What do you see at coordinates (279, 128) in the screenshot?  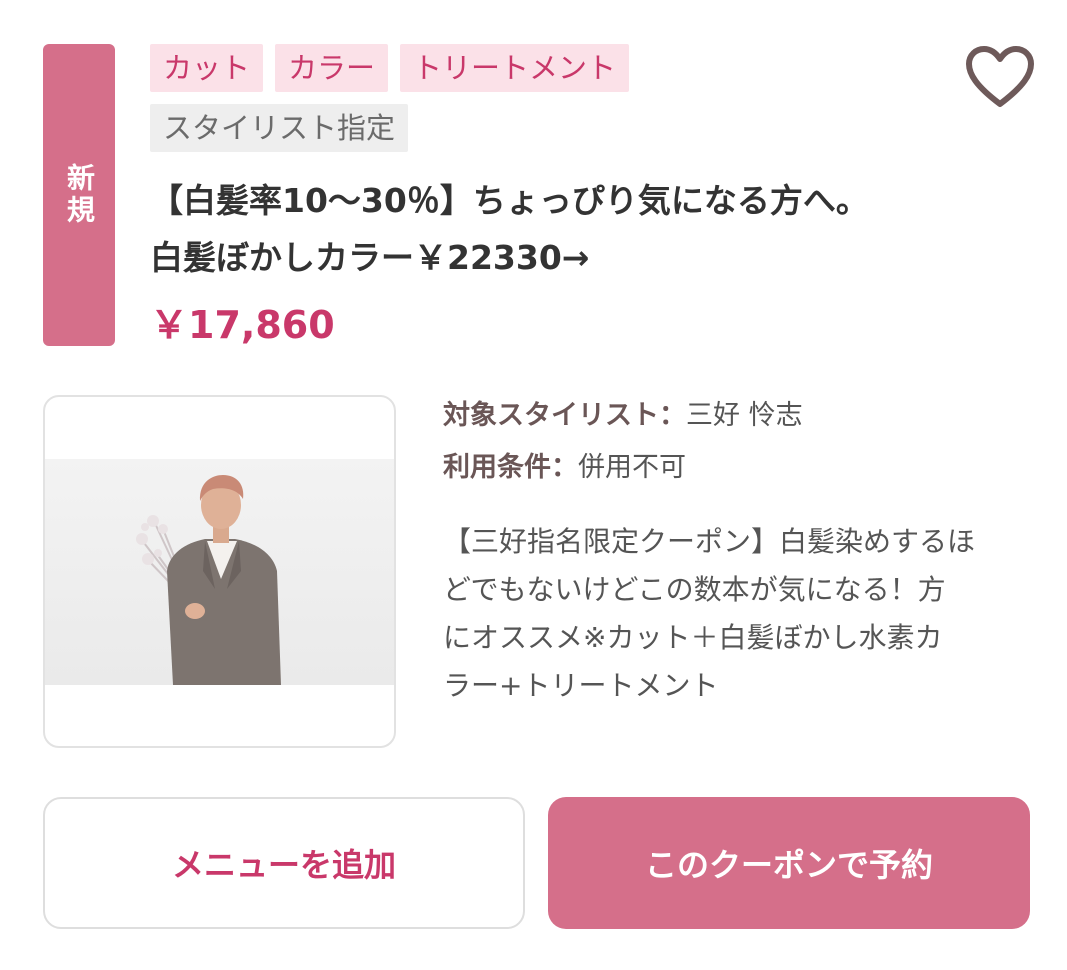 I see `tag-stylist-designated: スタイリスト指定` at bounding box center [279, 128].